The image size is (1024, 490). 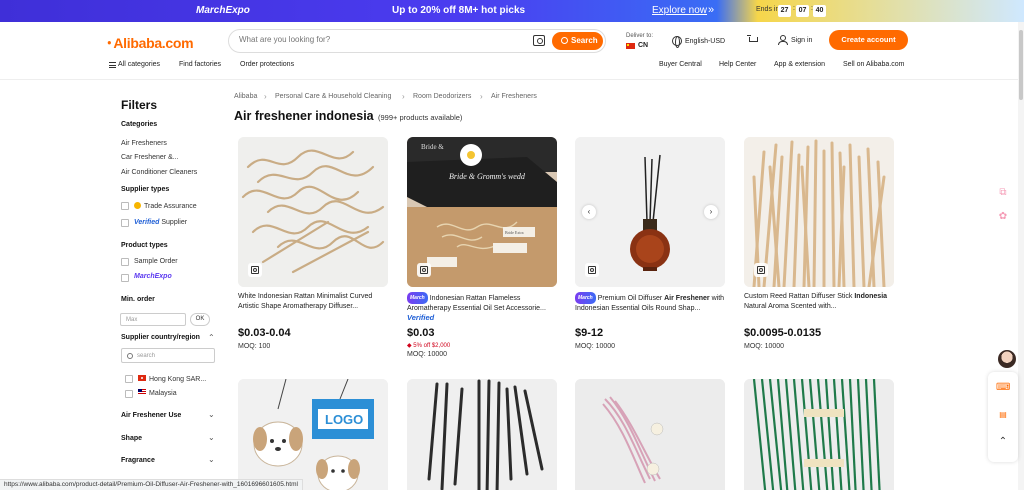 What do you see at coordinates (131, 438) in the screenshot?
I see `shape-heading: Shape` at bounding box center [131, 438].